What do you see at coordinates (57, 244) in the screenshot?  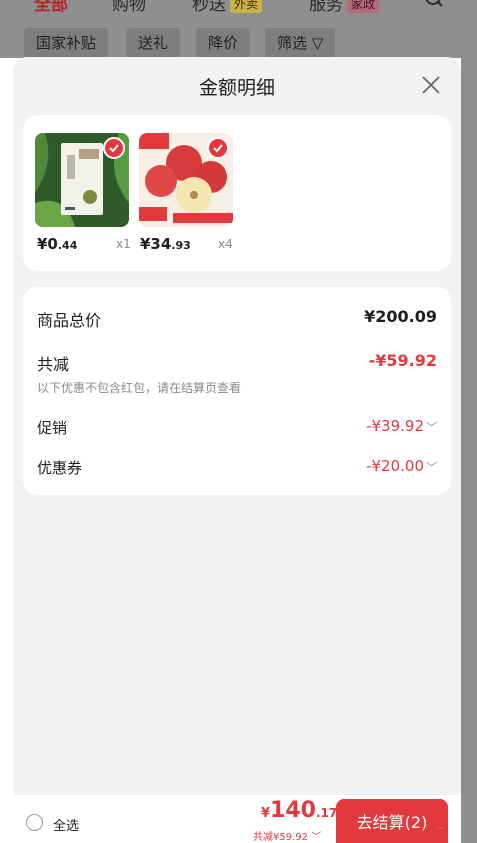 I see `product-price: ¥0.44` at bounding box center [57, 244].